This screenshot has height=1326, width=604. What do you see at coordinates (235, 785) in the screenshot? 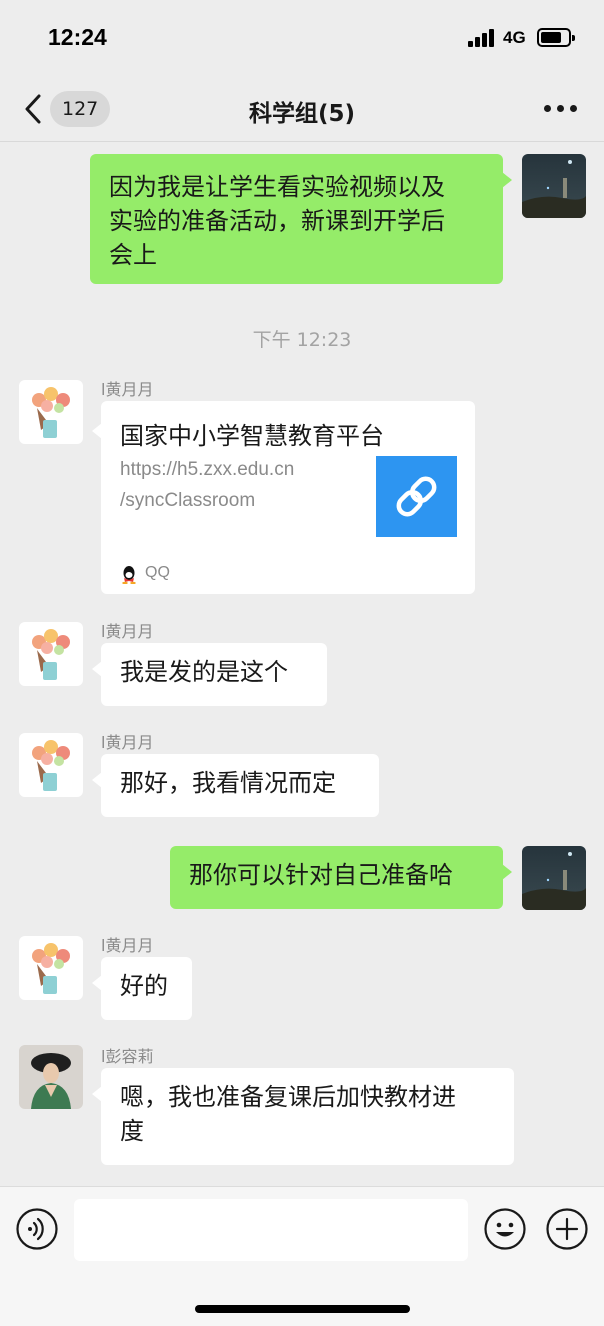
I see `message-bubble: 那好，我看情况而定` at bounding box center [235, 785].